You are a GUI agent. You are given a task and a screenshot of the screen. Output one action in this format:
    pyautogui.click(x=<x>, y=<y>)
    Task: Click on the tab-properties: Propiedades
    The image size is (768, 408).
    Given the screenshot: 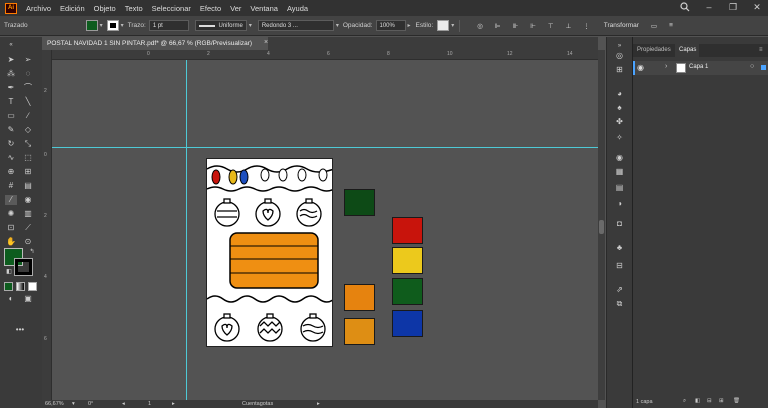 What is the action you would take?
    pyautogui.click(x=654, y=50)
    